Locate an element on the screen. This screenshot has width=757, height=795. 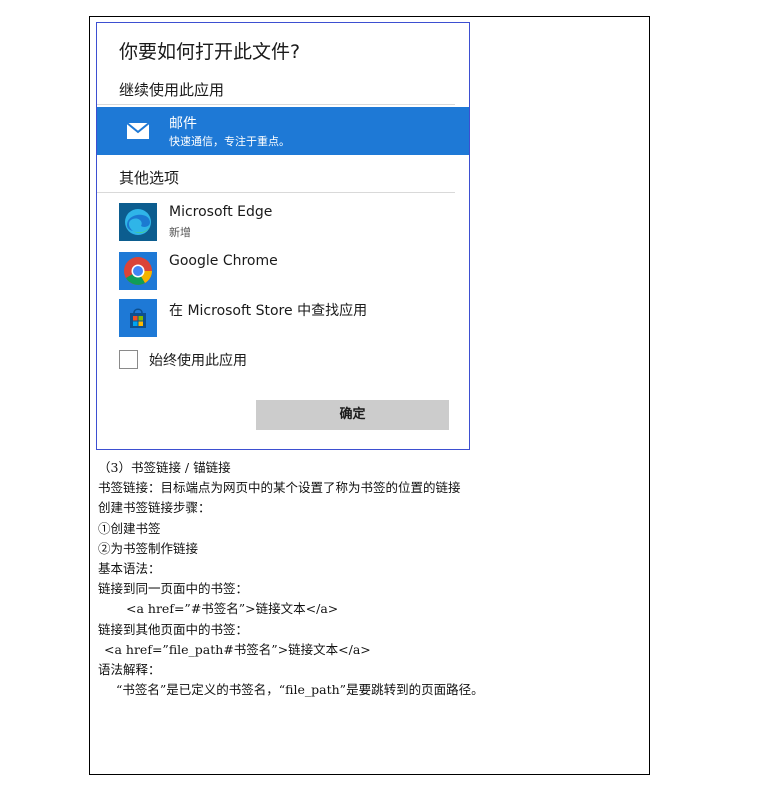
app-name-chrome: Google Chrome is located at coordinates (223, 261).